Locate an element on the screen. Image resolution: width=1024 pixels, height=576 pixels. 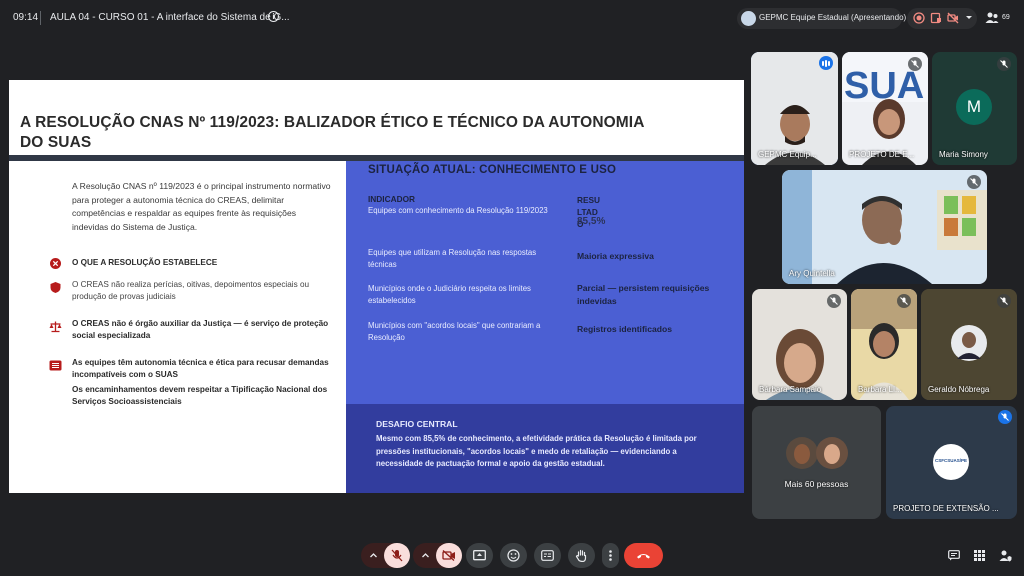
indicator-column-header: INDICADOR is located at coordinates (392, 199).